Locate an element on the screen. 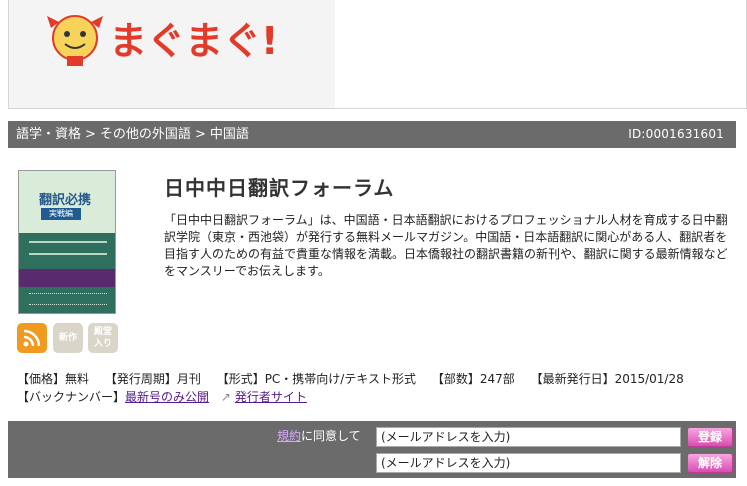 Image resolution: width=747 pixels, height=486 pixels. cover-footer-lines is located at coordinates (68, 299).